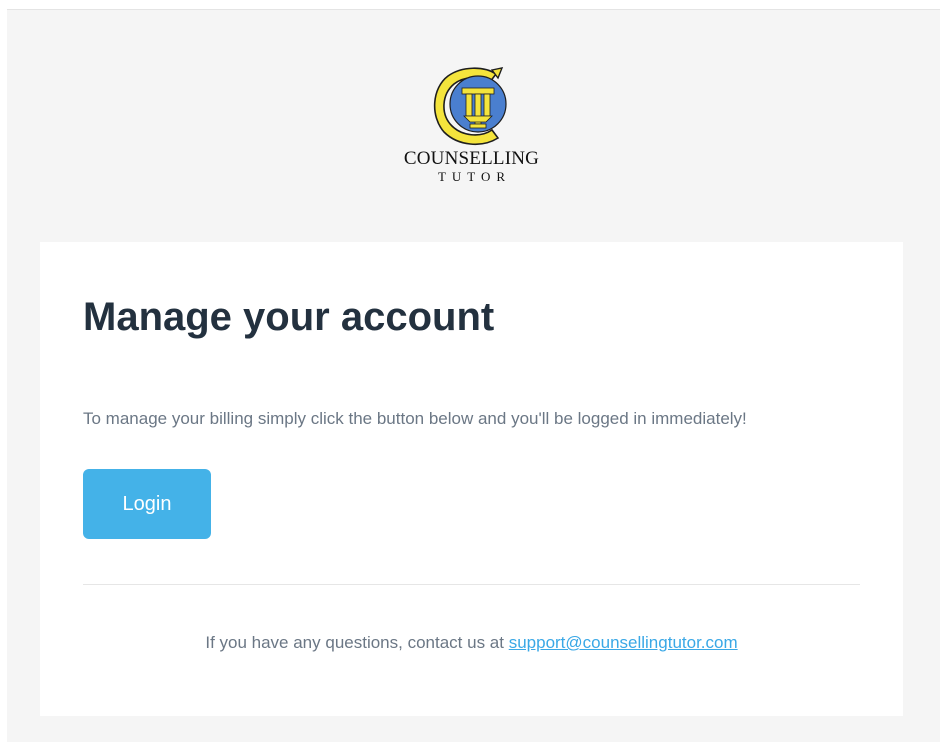  I want to click on brand-name-line-2: TUTOR, so click(474, 176).